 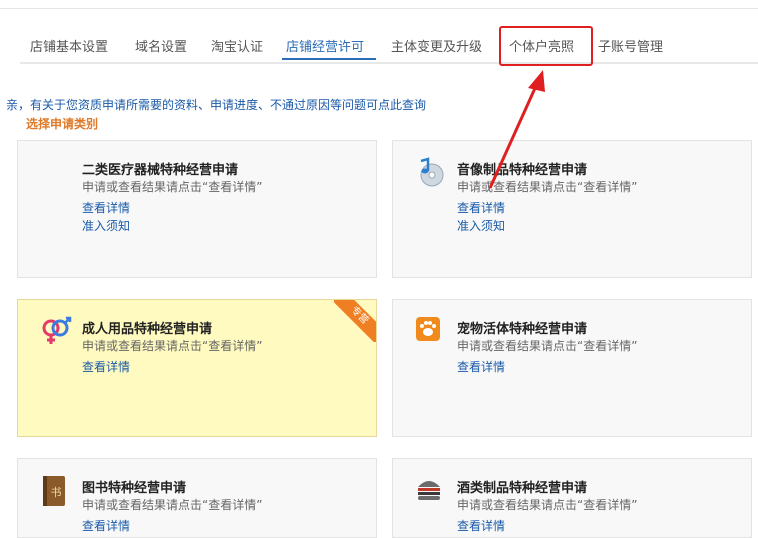 I want to click on card-title: 成人用品特种经营申请, so click(x=147, y=329).